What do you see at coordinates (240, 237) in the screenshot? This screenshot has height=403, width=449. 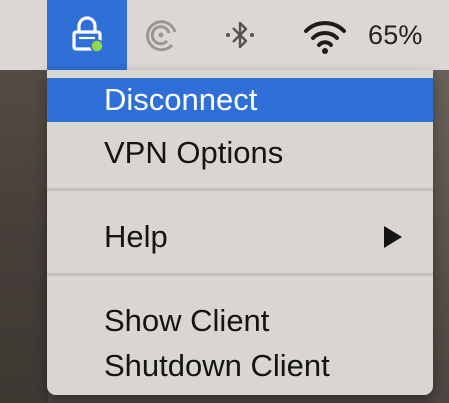 I see `menu-item-help: Help` at bounding box center [240, 237].